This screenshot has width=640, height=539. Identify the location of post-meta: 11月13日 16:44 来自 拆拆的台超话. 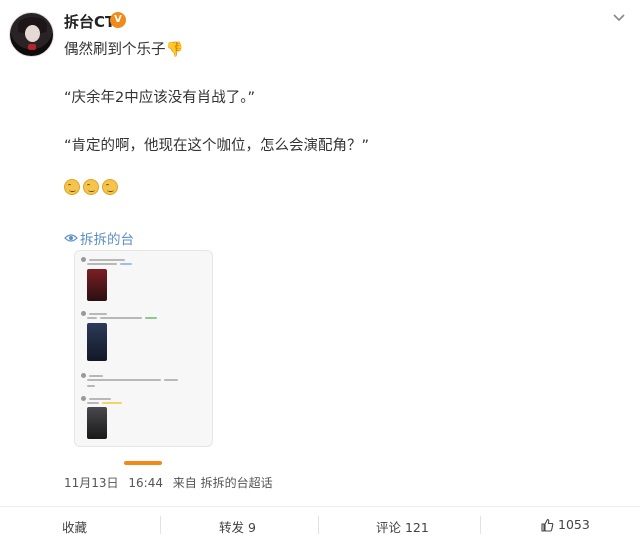
(171, 482).